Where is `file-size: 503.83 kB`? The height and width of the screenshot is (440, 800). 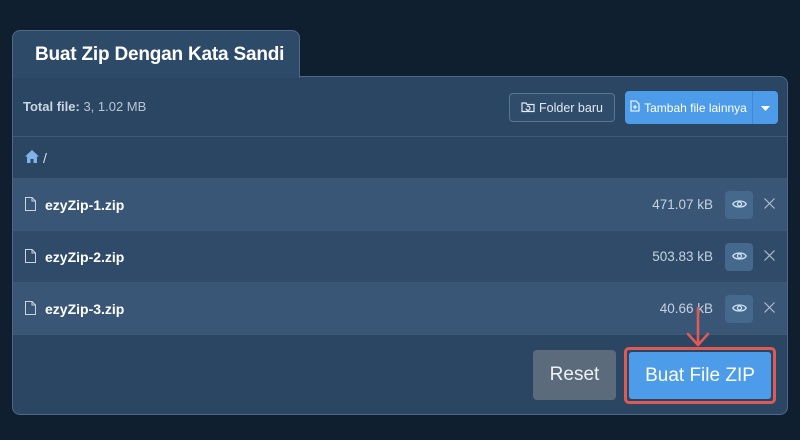
file-size: 503.83 kB is located at coordinates (682, 256).